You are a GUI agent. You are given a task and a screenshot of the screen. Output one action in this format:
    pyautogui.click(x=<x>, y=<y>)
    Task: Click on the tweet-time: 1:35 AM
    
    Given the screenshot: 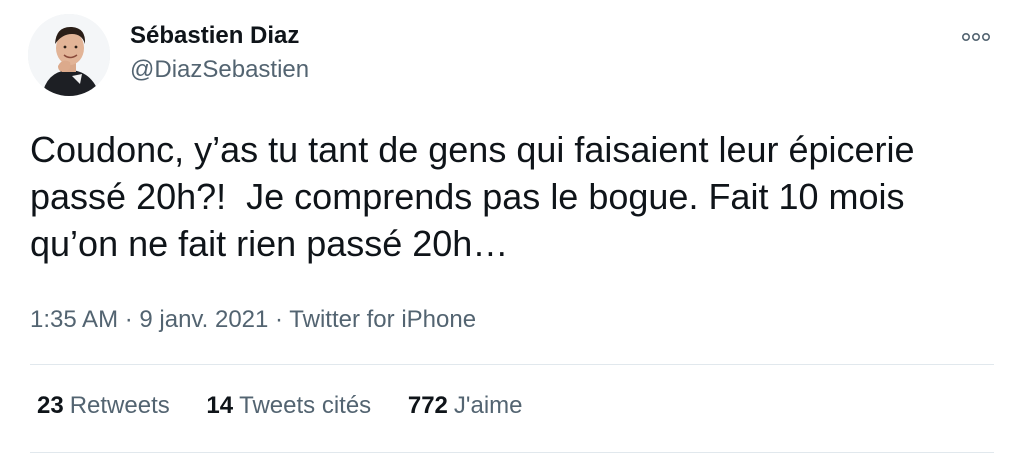 What is the action you would take?
    pyautogui.click(x=74, y=319)
    